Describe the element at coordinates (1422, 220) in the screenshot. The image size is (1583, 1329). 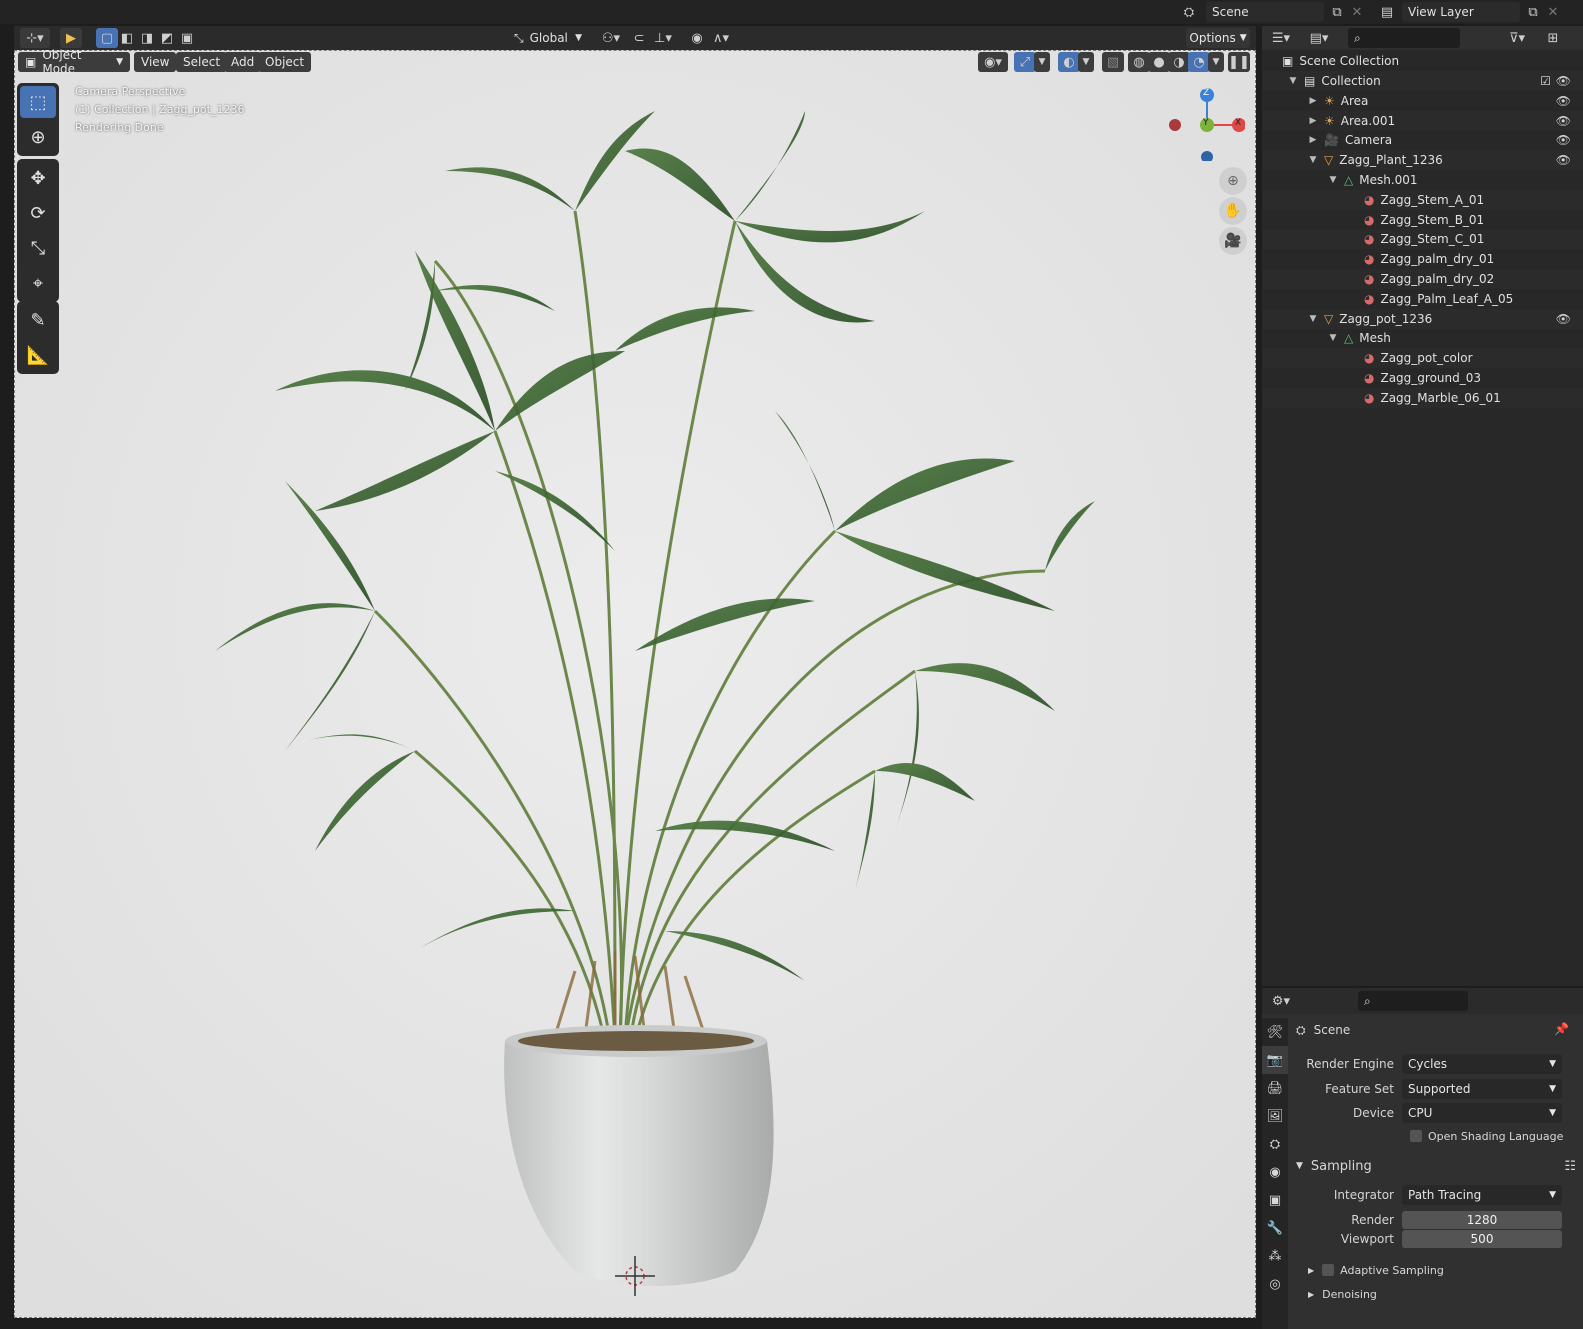
I see `outliner-row: ◕ Zagg_Stem_B_01` at that location.